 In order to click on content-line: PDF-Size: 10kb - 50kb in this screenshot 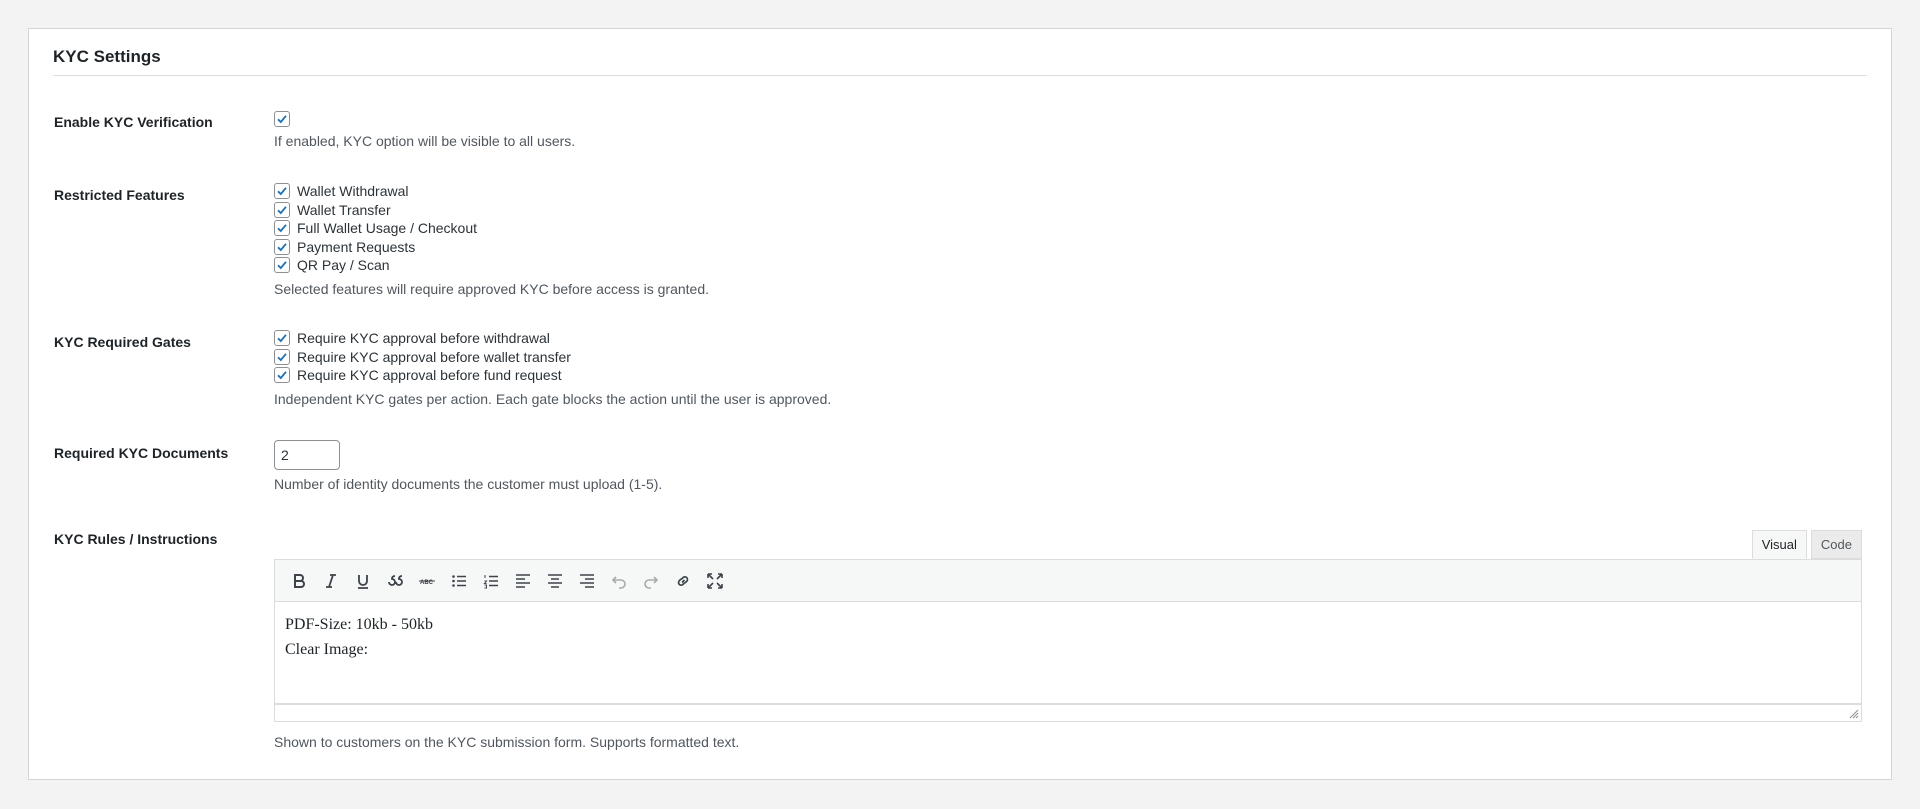, I will do `click(359, 624)`.